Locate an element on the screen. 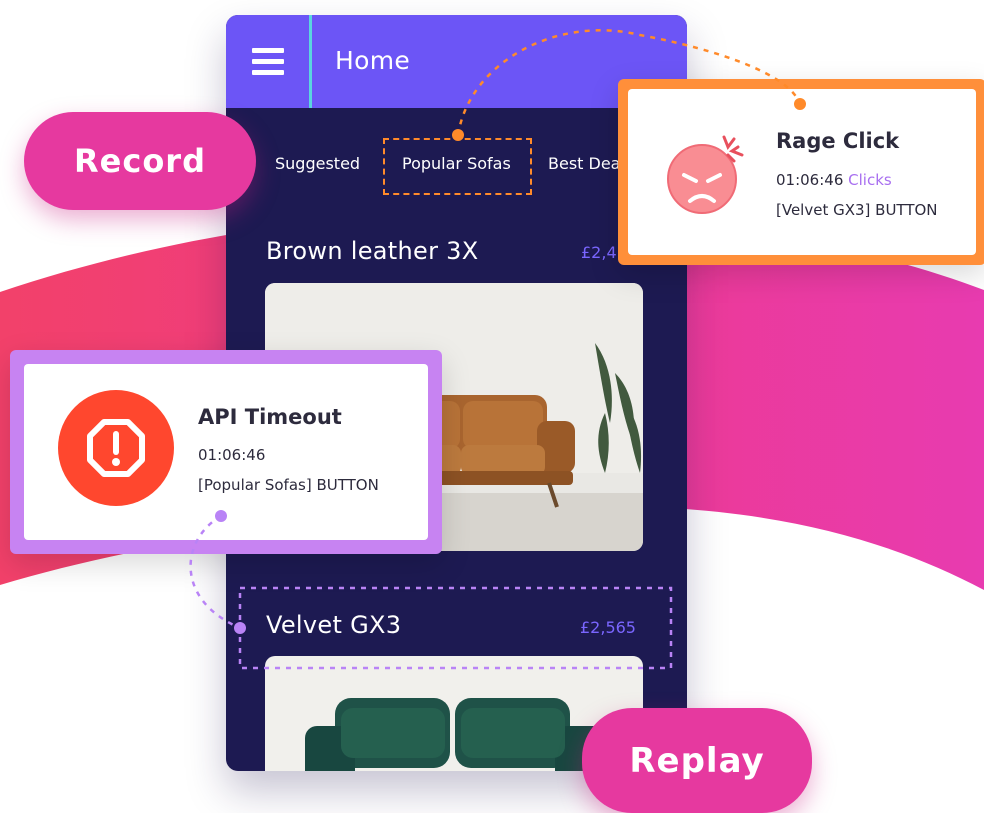 The image size is (984, 813). angry-face-icon is located at coordinates (705, 174).